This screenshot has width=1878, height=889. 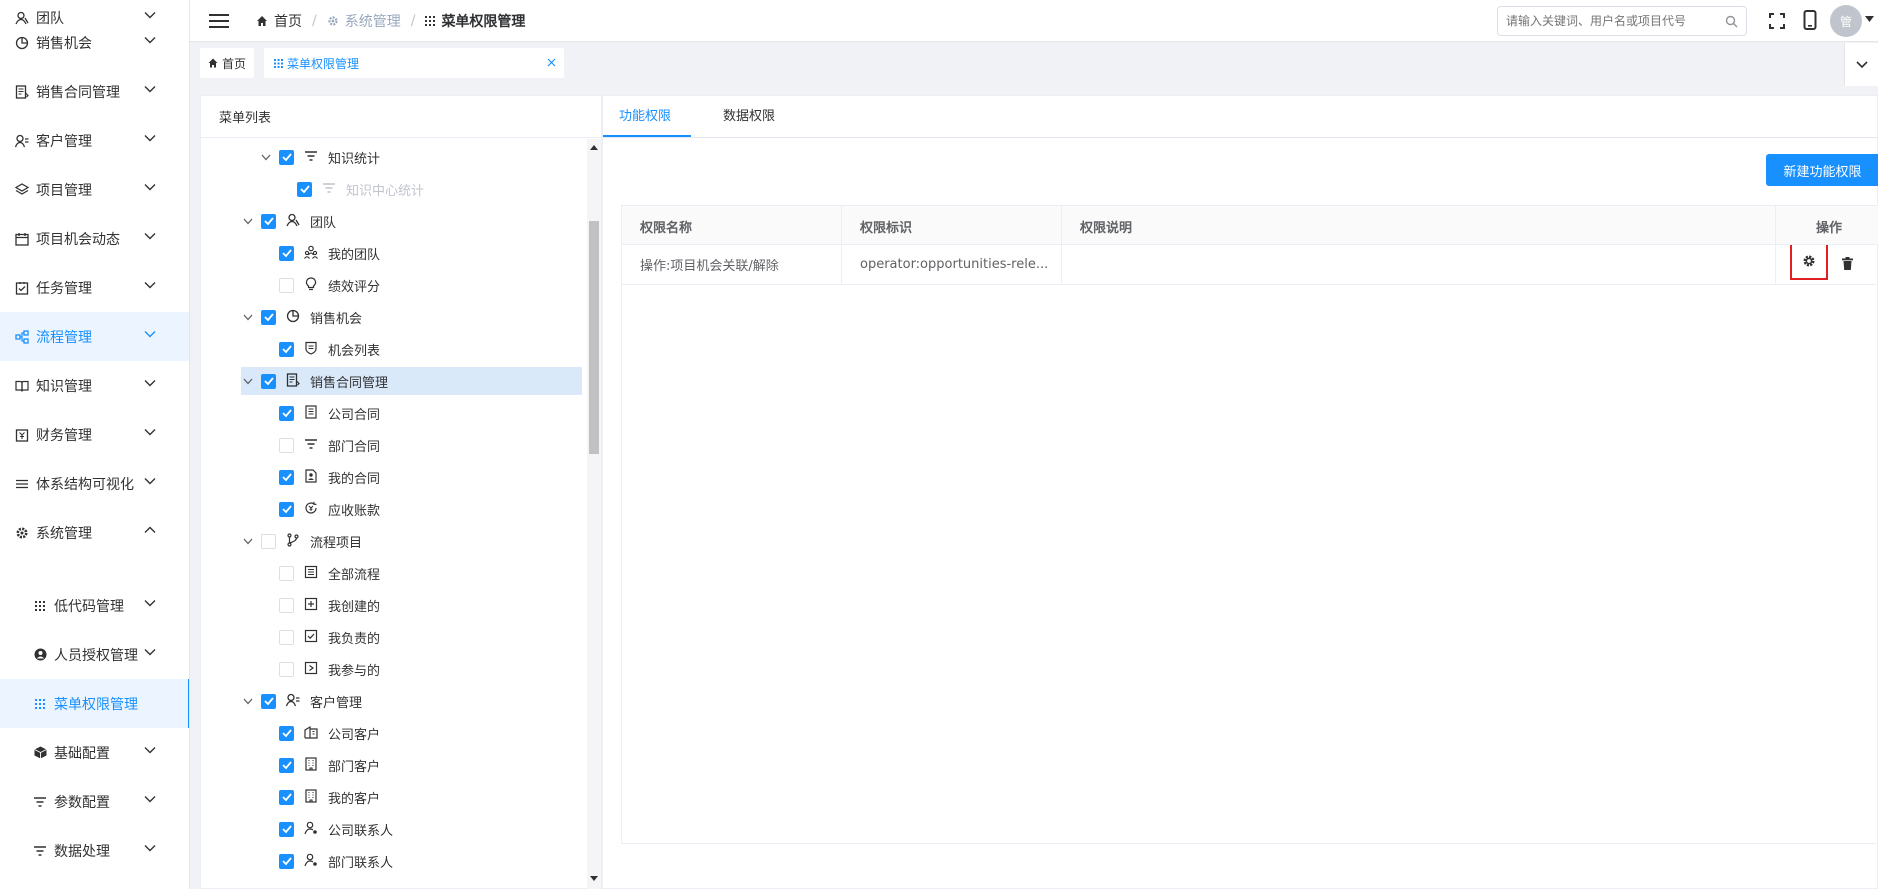 What do you see at coordinates (319, 445) in the screenshot?
I see `tree-node: 部门合同` at bounding box center [319, 445].